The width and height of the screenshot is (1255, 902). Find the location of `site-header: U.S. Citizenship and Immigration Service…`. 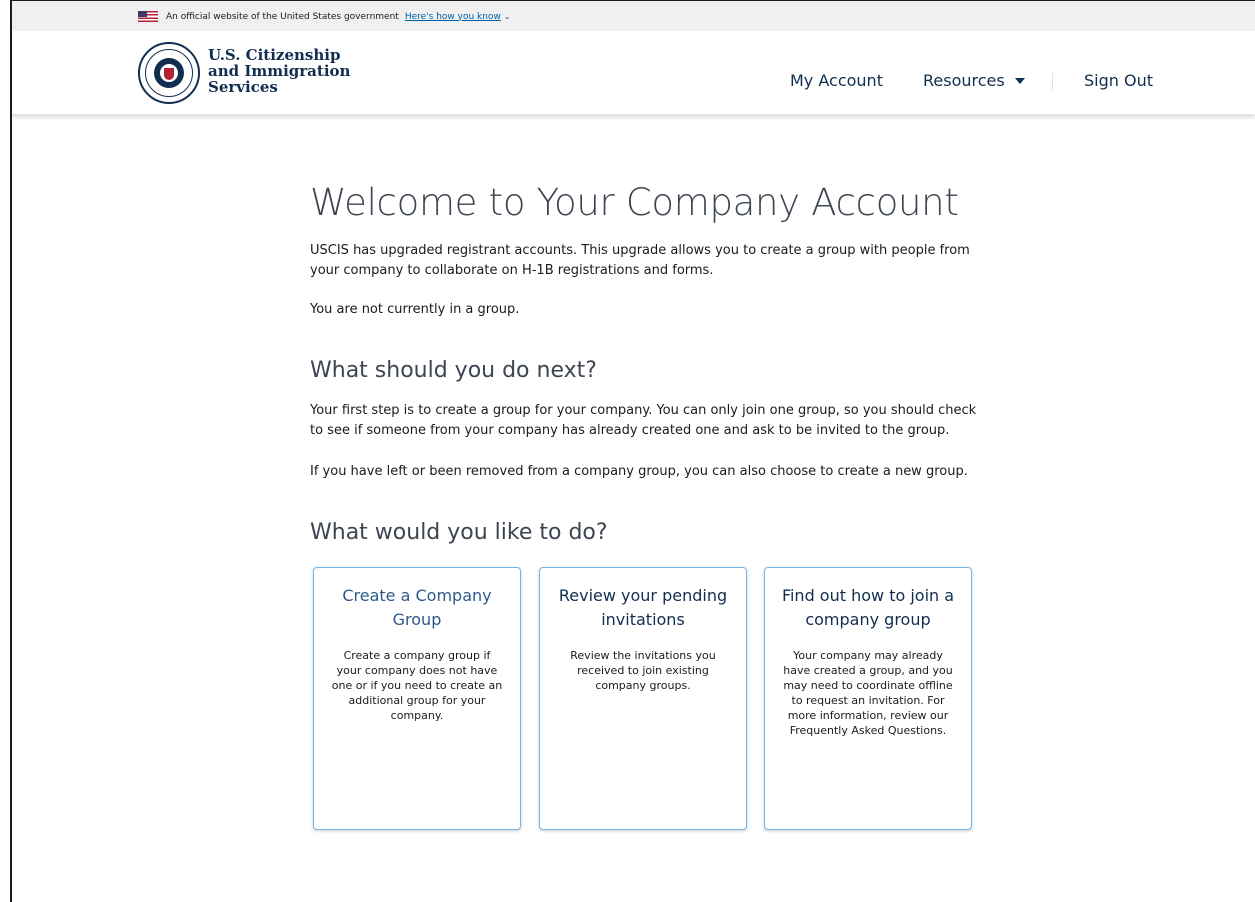

site-header: U.S. Citizenship and Immigration Service… is located at coordinates (633, 73).